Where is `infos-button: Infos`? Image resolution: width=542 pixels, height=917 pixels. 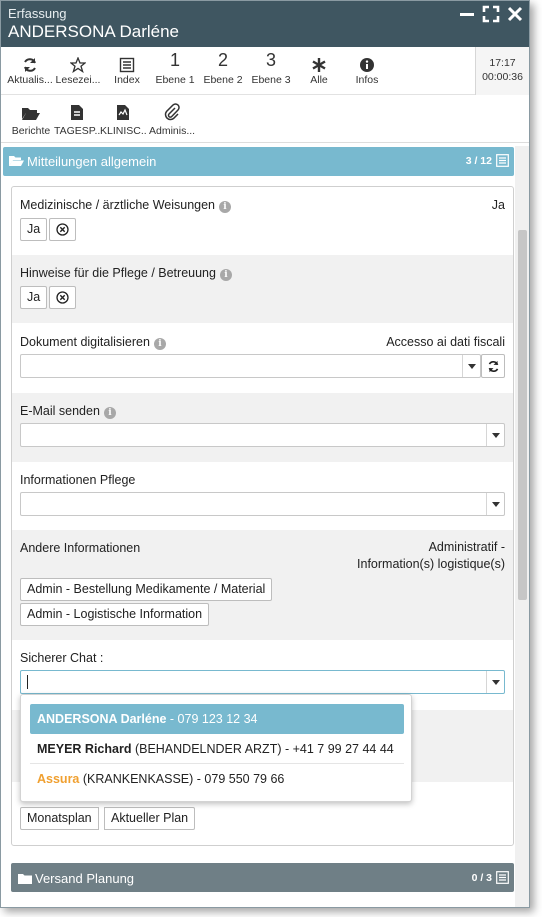 infos-button: Infos is located at coordinates (367, 70).